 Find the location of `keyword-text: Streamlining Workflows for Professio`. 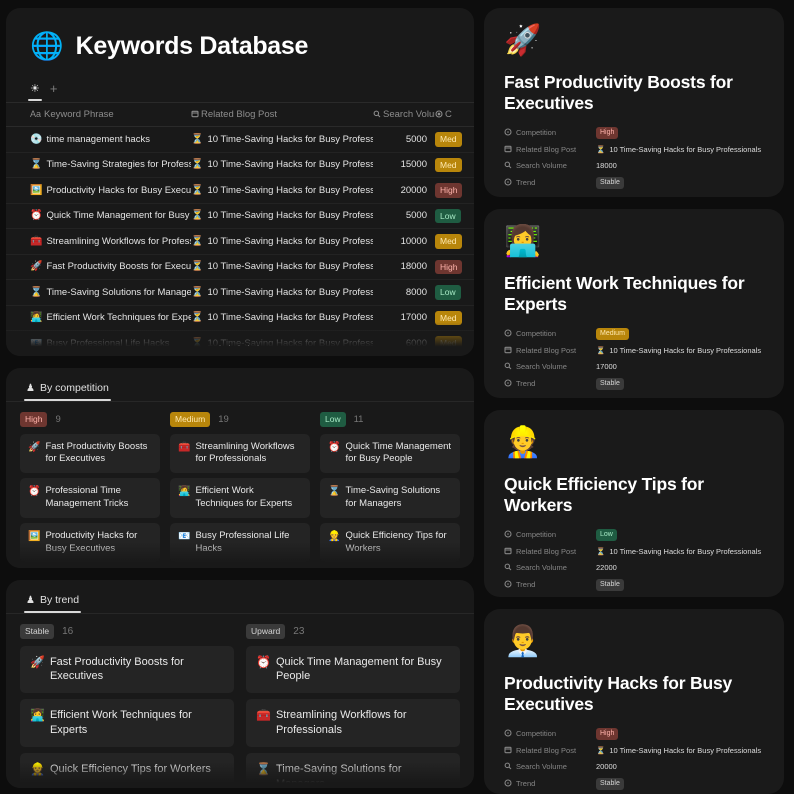

keyword-text: Streamlining Workflows for Professio is located at coordinates (118, 241).